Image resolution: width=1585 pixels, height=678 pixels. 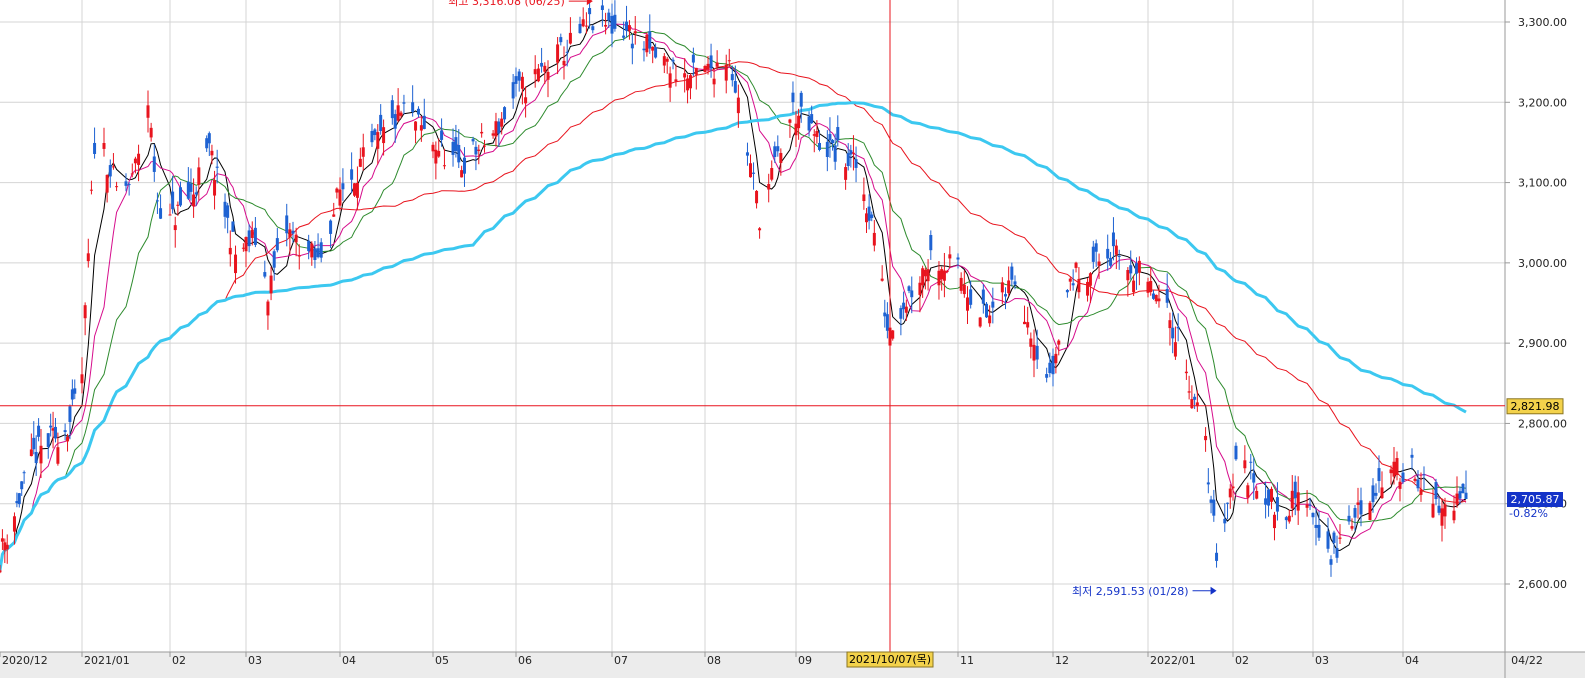 I want to click on x-tick-label: 04/22, so click(x=1527, y=660).